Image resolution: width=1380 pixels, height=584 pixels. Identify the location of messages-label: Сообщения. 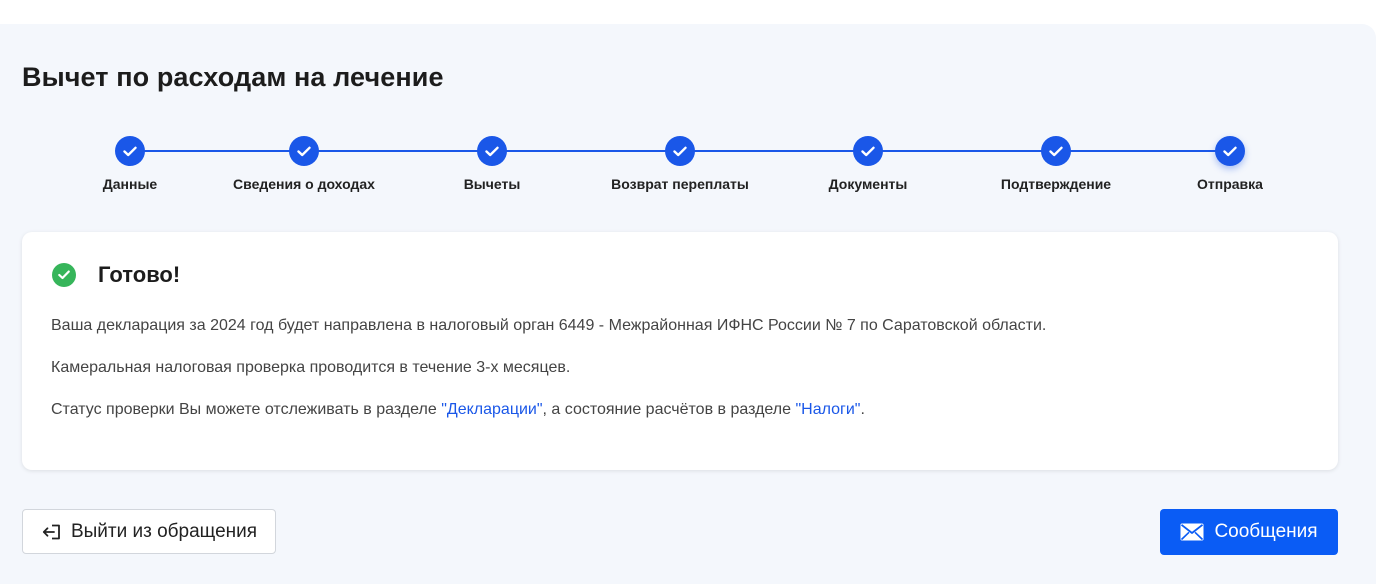
(1266, 531).